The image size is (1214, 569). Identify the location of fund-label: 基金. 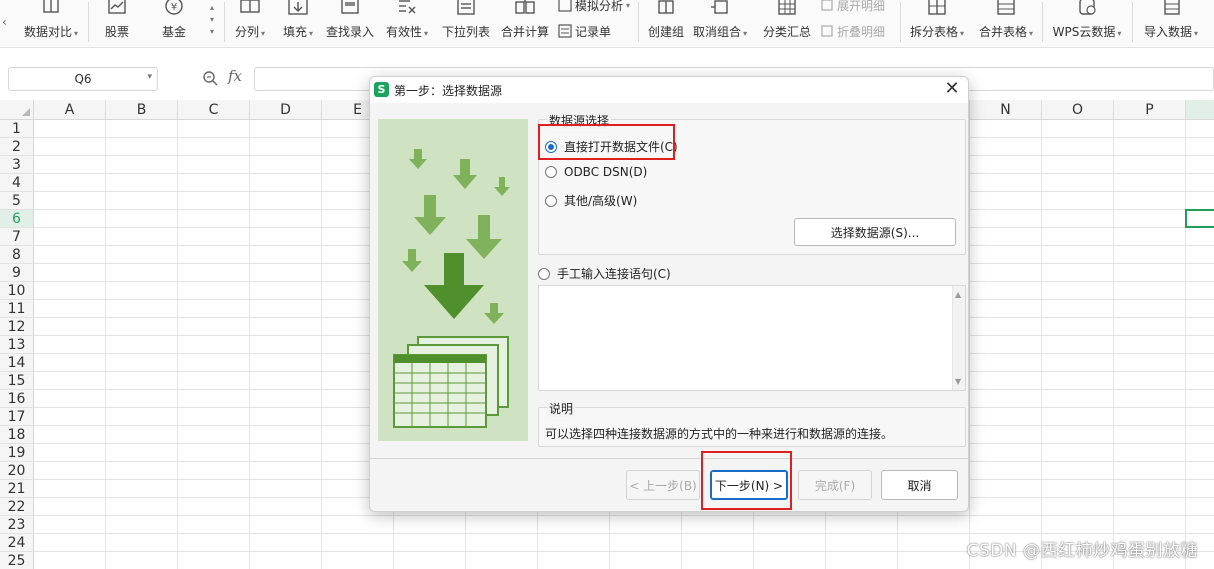
(173, 32).